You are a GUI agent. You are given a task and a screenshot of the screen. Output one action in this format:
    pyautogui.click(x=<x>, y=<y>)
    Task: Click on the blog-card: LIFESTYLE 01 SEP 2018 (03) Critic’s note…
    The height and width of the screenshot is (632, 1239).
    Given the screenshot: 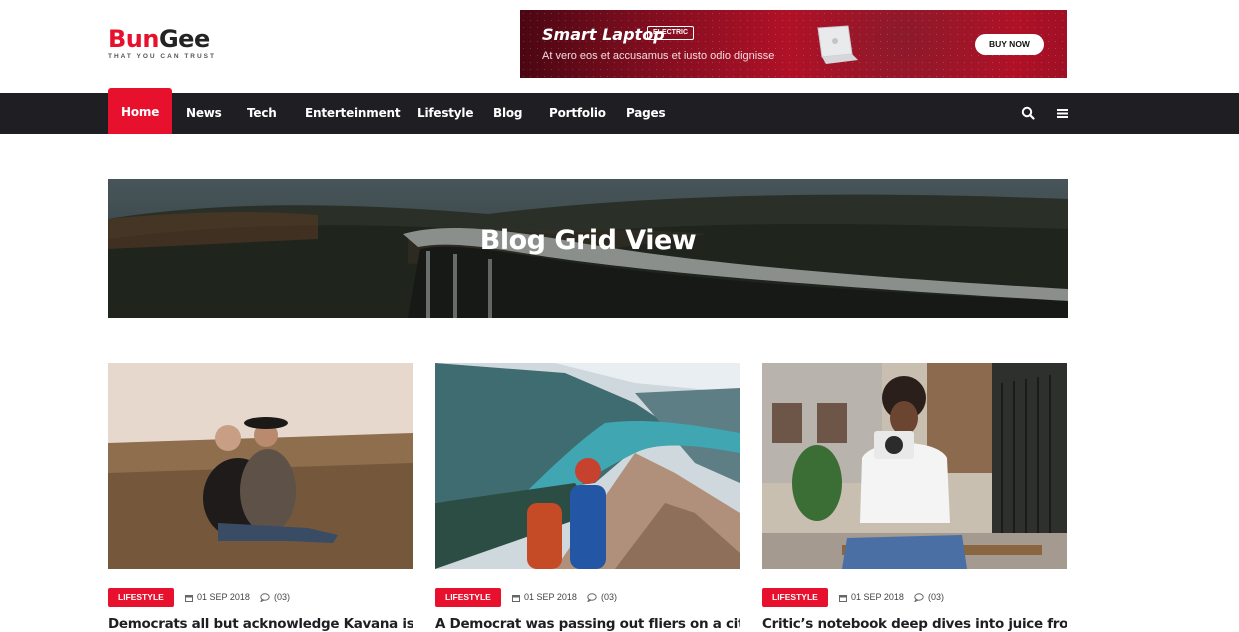 What is the action you would take?
    pyautogui.click(x=914, y=497)
    